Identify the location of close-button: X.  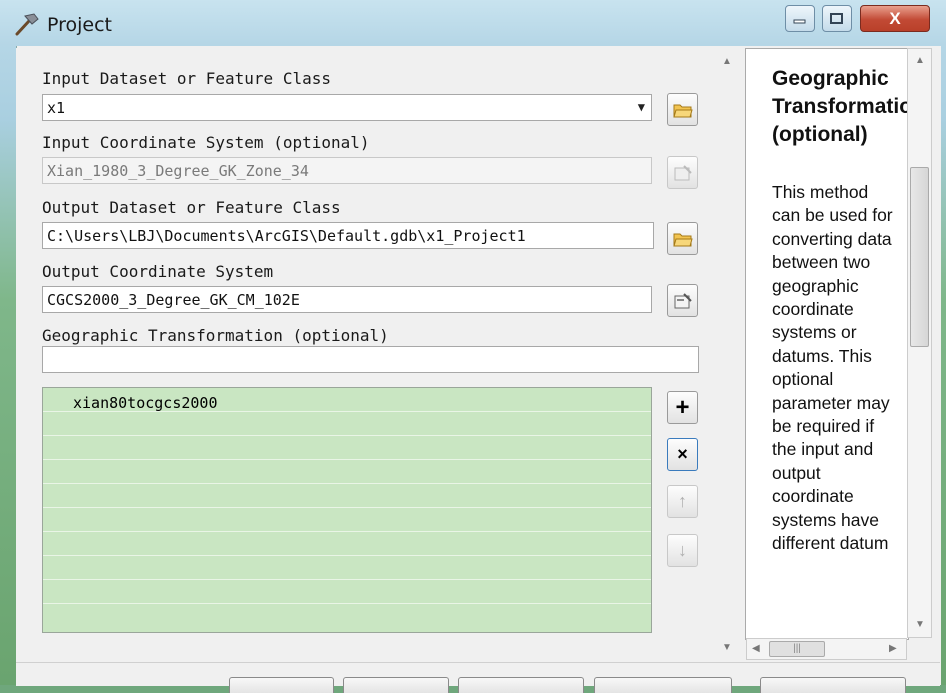
(895, 18).